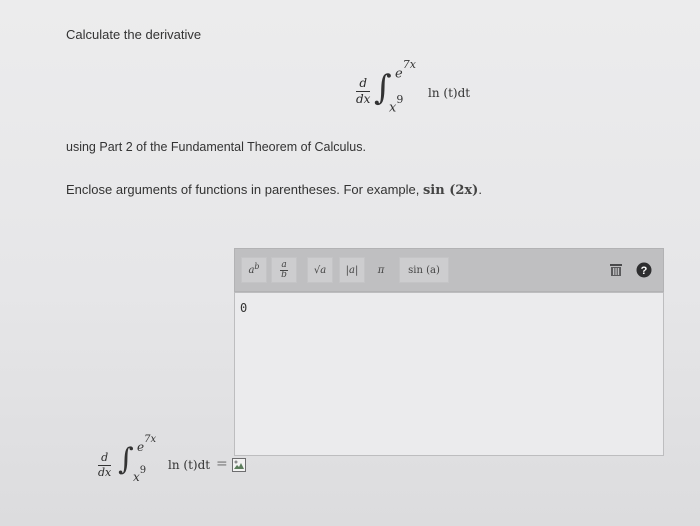 The height and width of the screenshot is (526, 700). What do you see at coordinates (254, 270) in the screenshot?
I see `power-button: ab` at bounding box center [254, 270].